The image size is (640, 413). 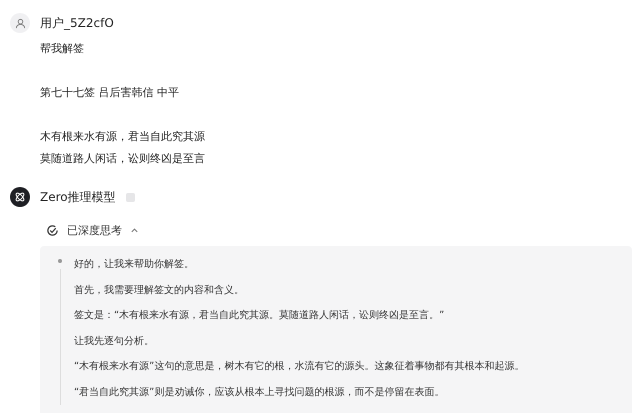 What do you see at coordinates (260, 393) in the screenshot?
I see `thinking-text: “君当自此究其源”则是劝诫你，应该从根本上寻找问题的根源，而不是停留在表面。` at bounding box center [260, 393].